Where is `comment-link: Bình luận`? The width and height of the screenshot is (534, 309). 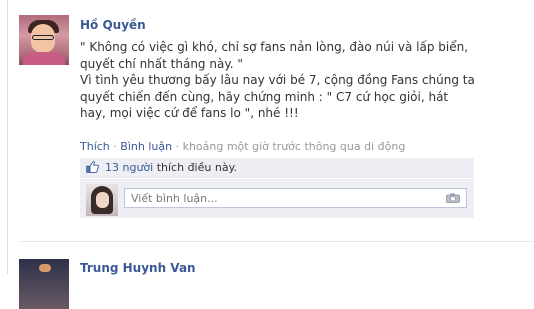 comment-link: Bình luận is located at coordinates (146, 146).